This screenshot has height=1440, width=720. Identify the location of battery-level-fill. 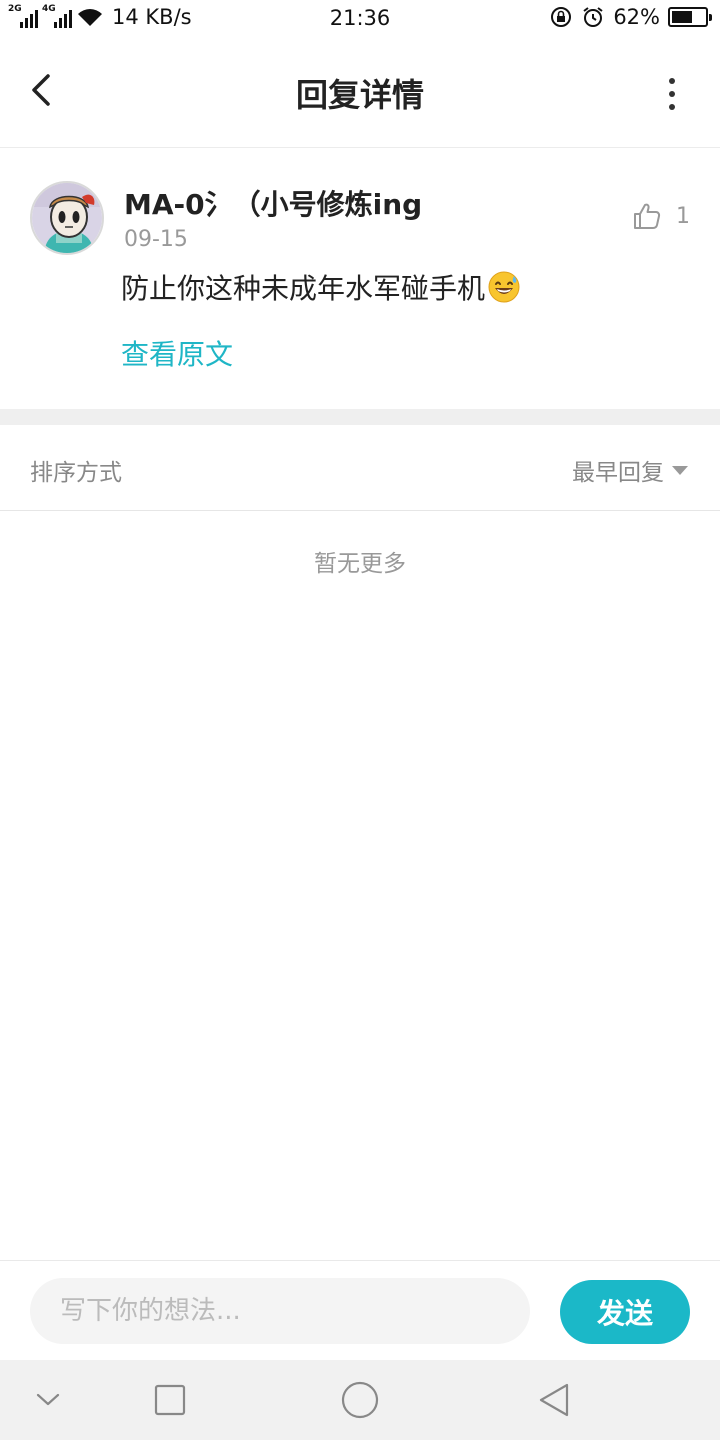
(682, 17).